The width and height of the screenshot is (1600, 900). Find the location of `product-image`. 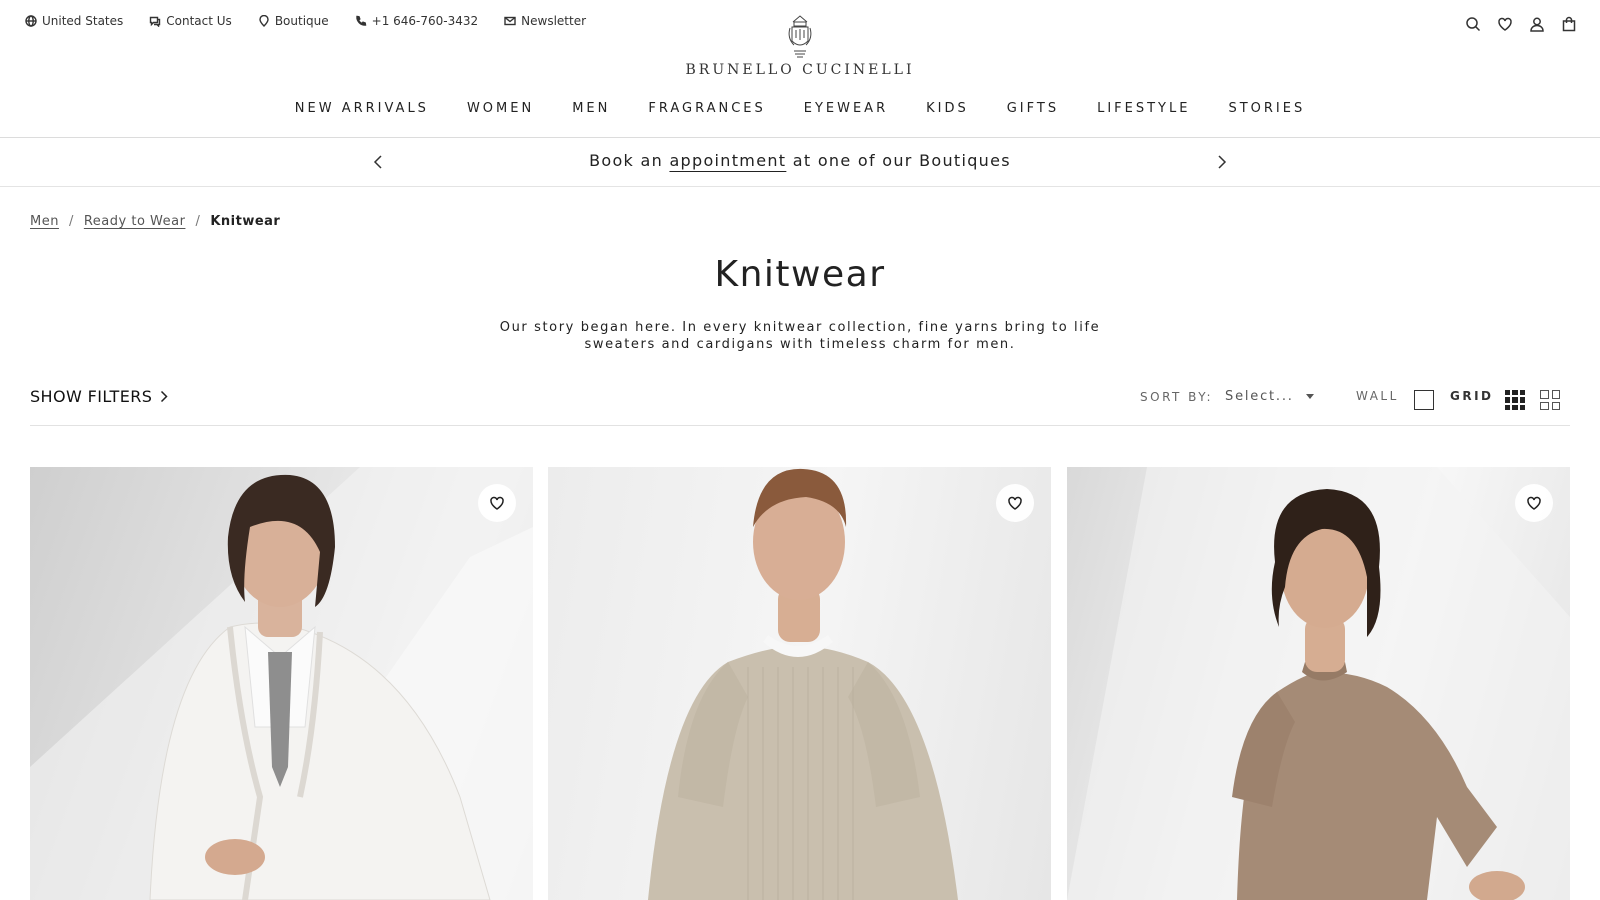

product-image is located at coordinates (803, 684).